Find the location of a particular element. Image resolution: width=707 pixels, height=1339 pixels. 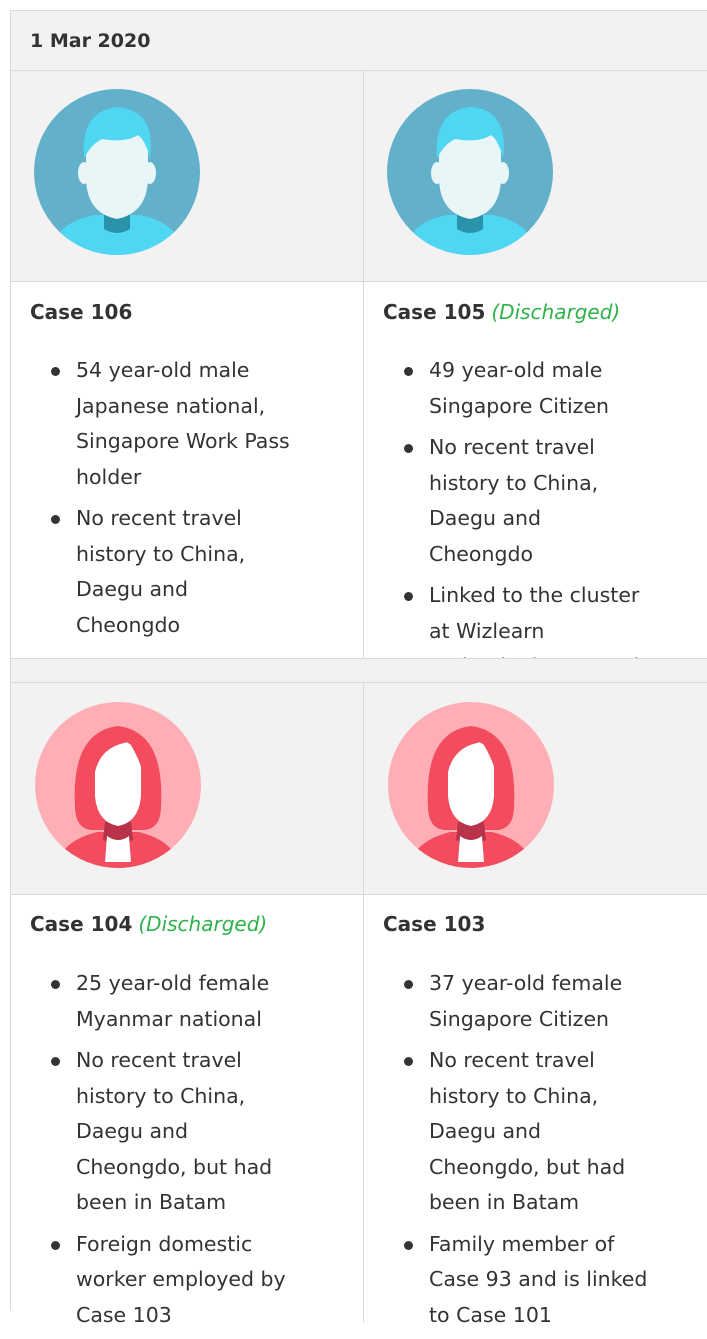

case-title: Case 106 is located at coordinates (84, 312).